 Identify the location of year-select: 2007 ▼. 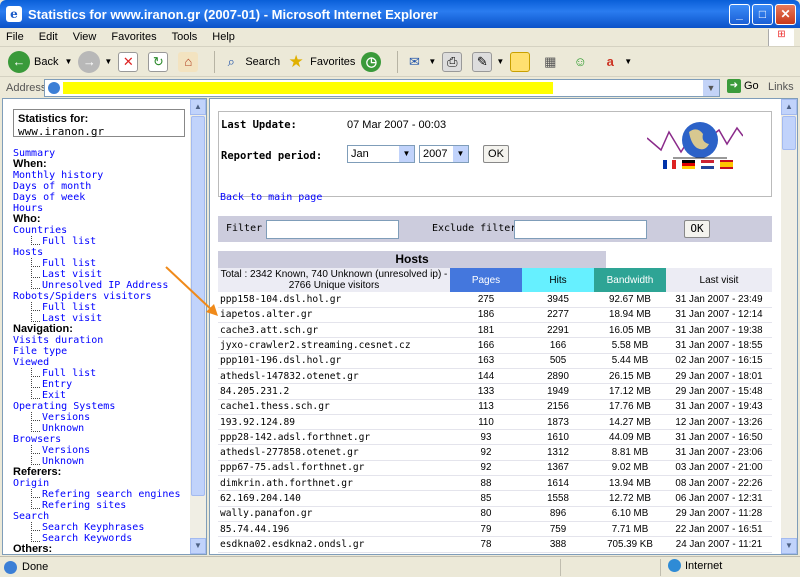
(444, 154).